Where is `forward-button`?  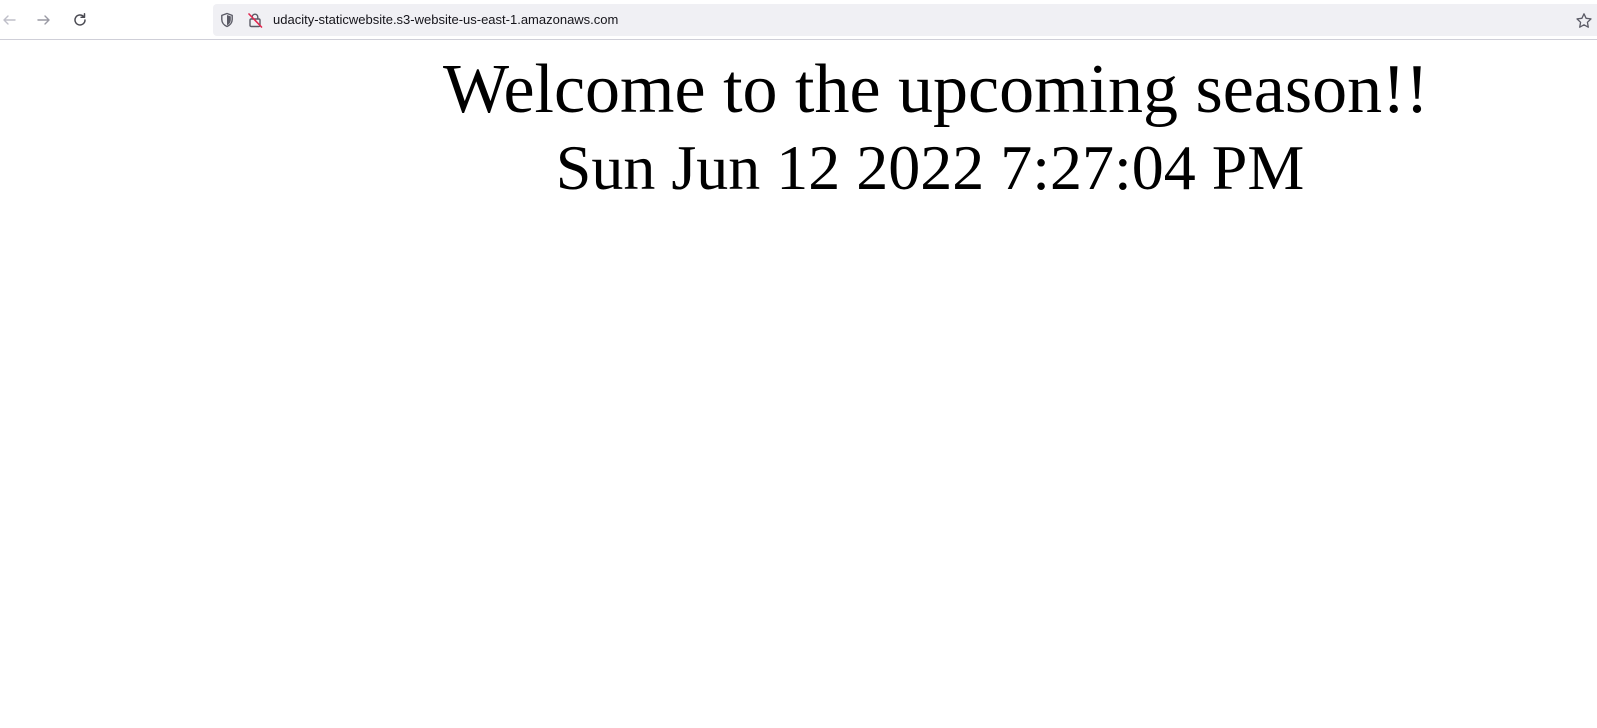 forward-button is located at coordinates (44, 20).